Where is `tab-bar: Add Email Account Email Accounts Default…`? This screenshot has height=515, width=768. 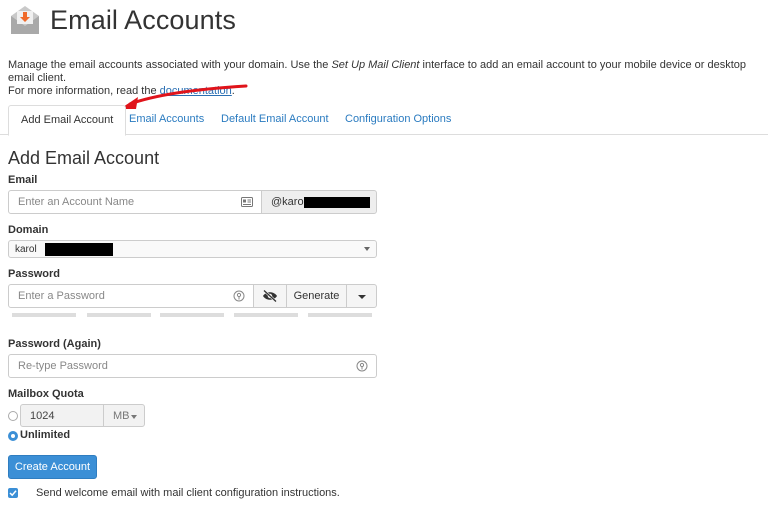
tab-bar: Add Email Account Email Accounts Default… is located at coordinates (384, 120).